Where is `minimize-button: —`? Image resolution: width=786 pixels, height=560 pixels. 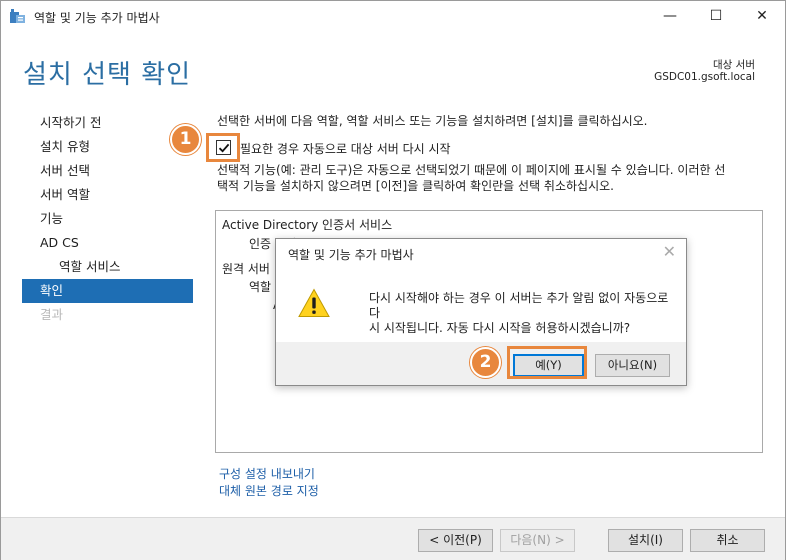
minimize-button: — is located at coordinates (670, 16).